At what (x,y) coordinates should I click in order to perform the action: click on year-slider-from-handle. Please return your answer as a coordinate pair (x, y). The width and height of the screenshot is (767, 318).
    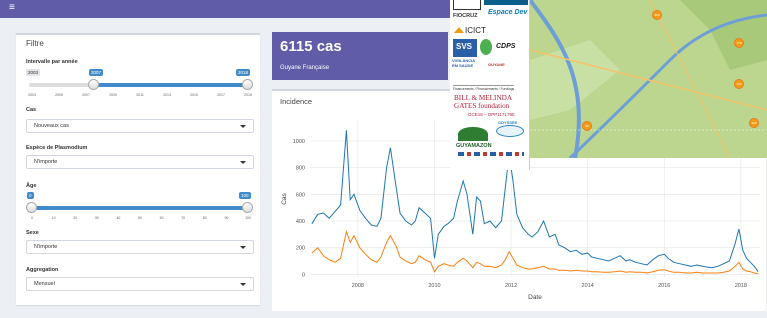
    Looking at the image, I should click on (93, 84).